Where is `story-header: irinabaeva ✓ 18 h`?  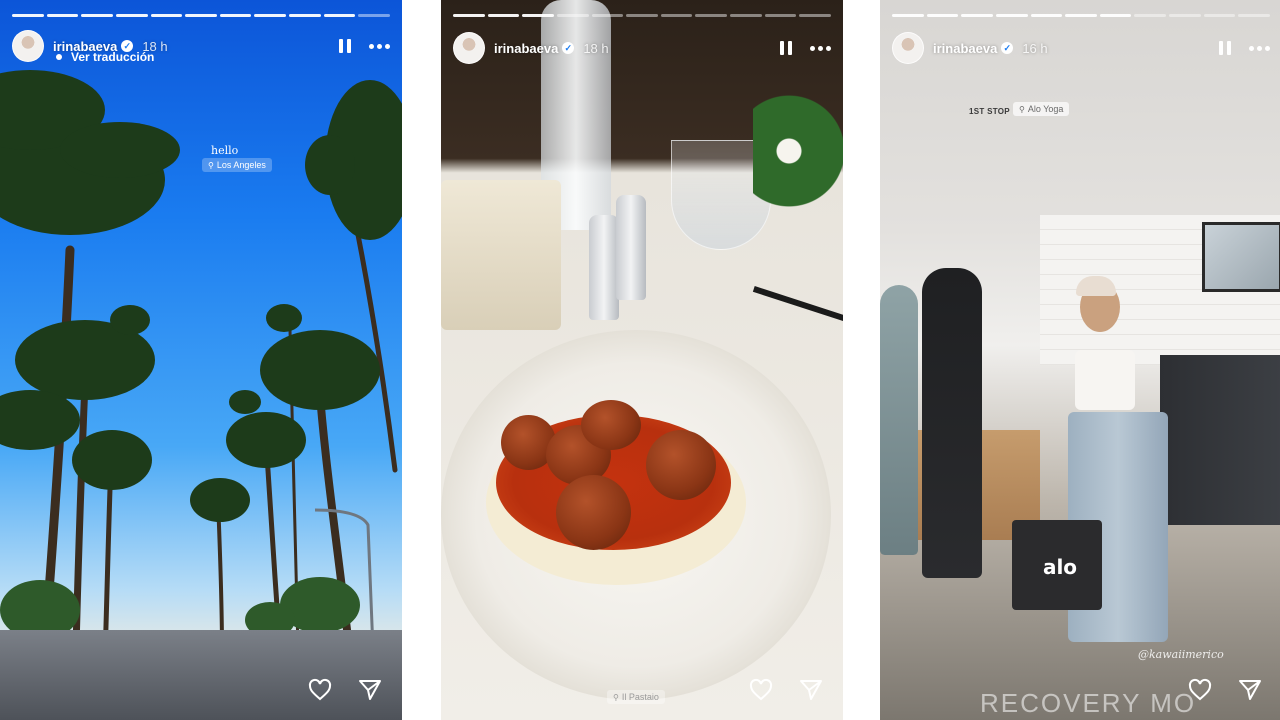
story-header: irinabaeva ✓ 18 h is located at coordinates (642, 48).